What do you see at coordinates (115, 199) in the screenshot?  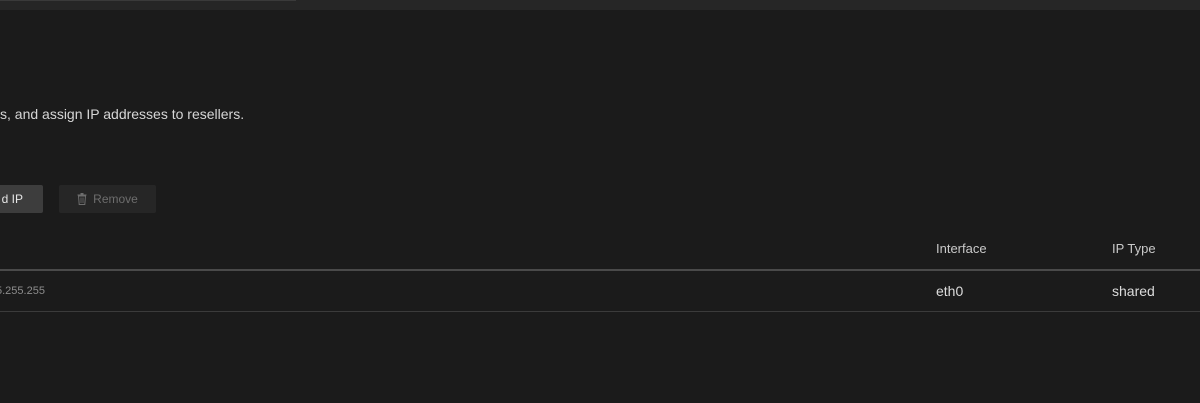 I see `remove-button-label: Remove` at bounding box center [115, 199].